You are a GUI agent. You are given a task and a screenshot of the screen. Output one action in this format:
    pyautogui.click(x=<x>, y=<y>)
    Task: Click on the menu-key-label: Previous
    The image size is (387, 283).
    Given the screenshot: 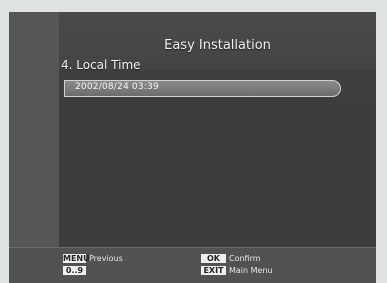 What is the action you would take?
    pyautogui.click(x=106, y=258)
    